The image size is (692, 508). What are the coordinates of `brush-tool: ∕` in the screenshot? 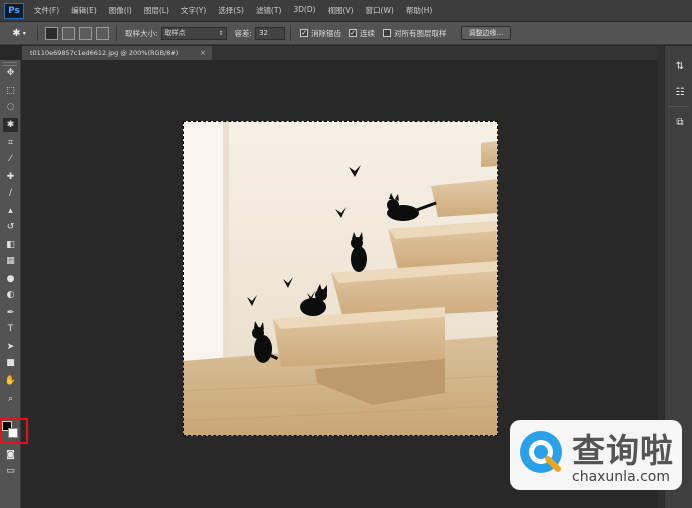 It's located at (10, 193).